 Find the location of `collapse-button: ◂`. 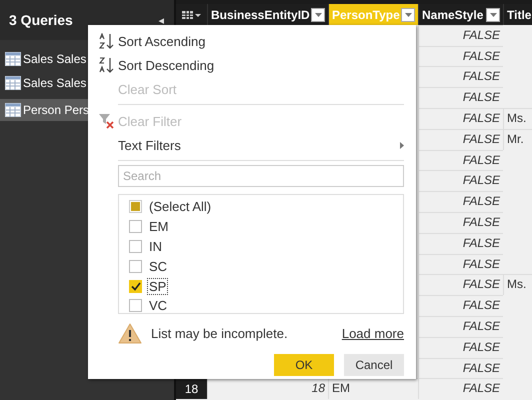

collapse-button: ◂ is located at coordinates (161, 20).